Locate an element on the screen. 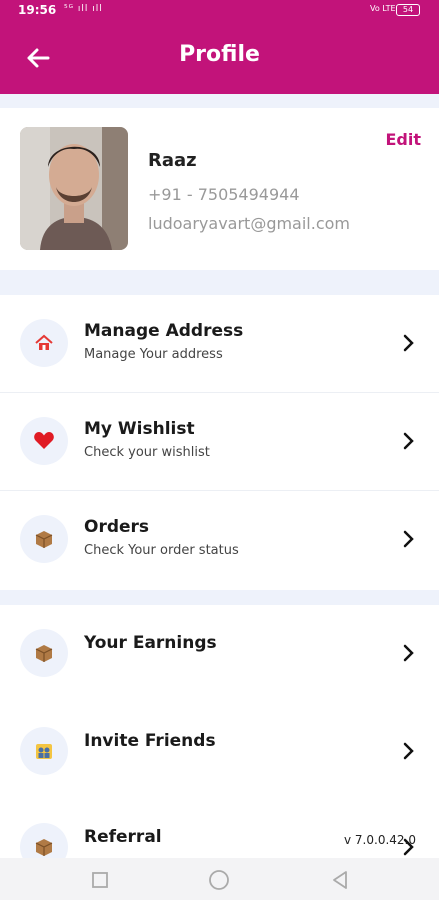  menu-item-my-wishlist: My Wishlist Check your wishlist is located at coordinates (219, 442).